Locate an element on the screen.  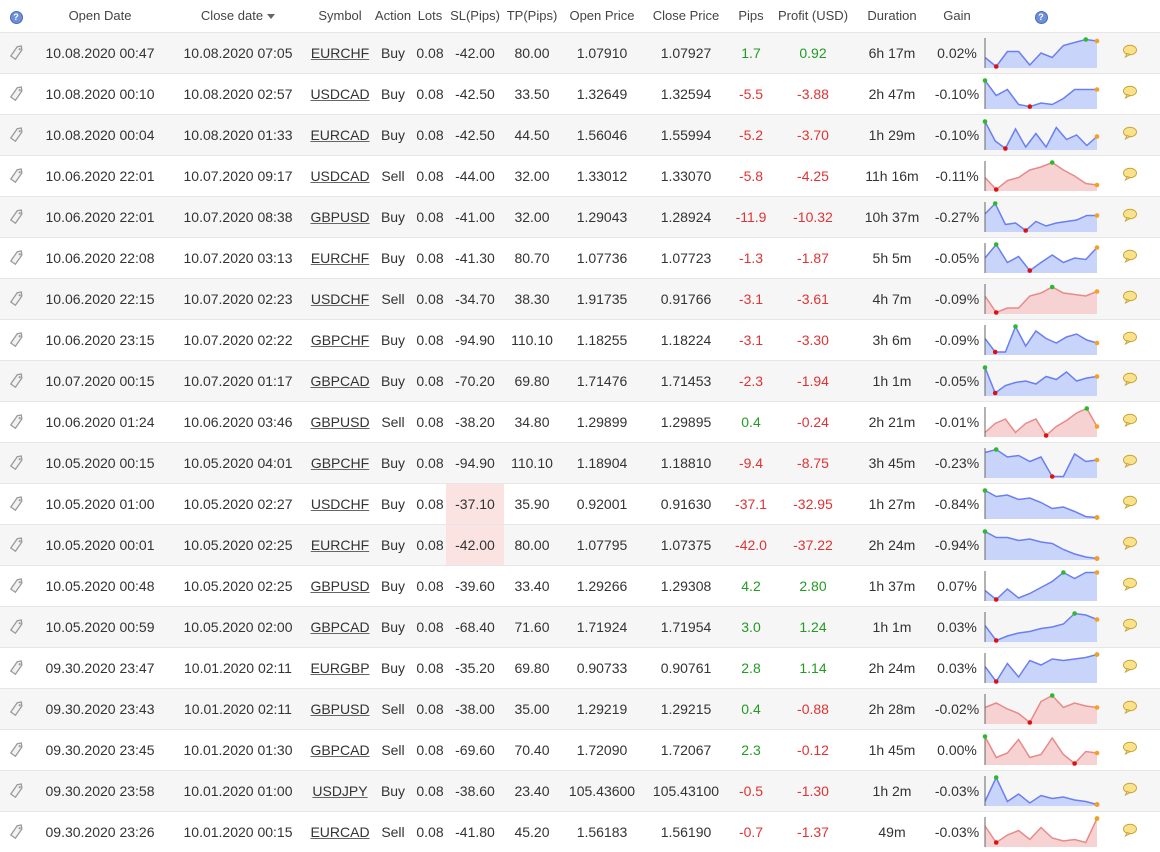
header-tp: TP(Pips) is located at coordinates (532, 16).